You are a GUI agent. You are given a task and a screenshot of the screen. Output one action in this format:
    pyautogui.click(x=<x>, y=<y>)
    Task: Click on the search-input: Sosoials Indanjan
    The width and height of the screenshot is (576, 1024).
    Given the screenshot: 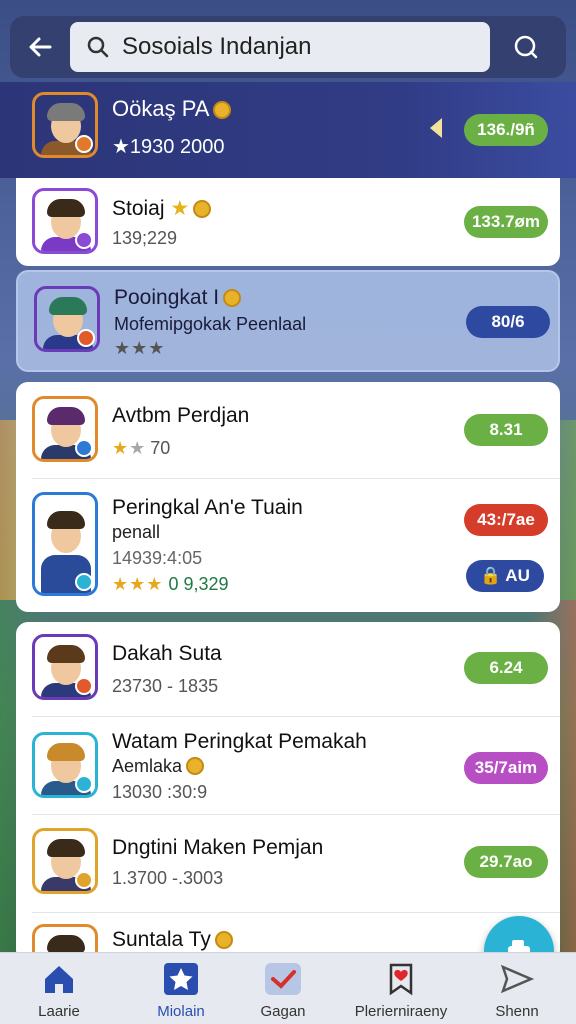 What is the action you would take?
    pyautogui.click(x=280, y=47)
    